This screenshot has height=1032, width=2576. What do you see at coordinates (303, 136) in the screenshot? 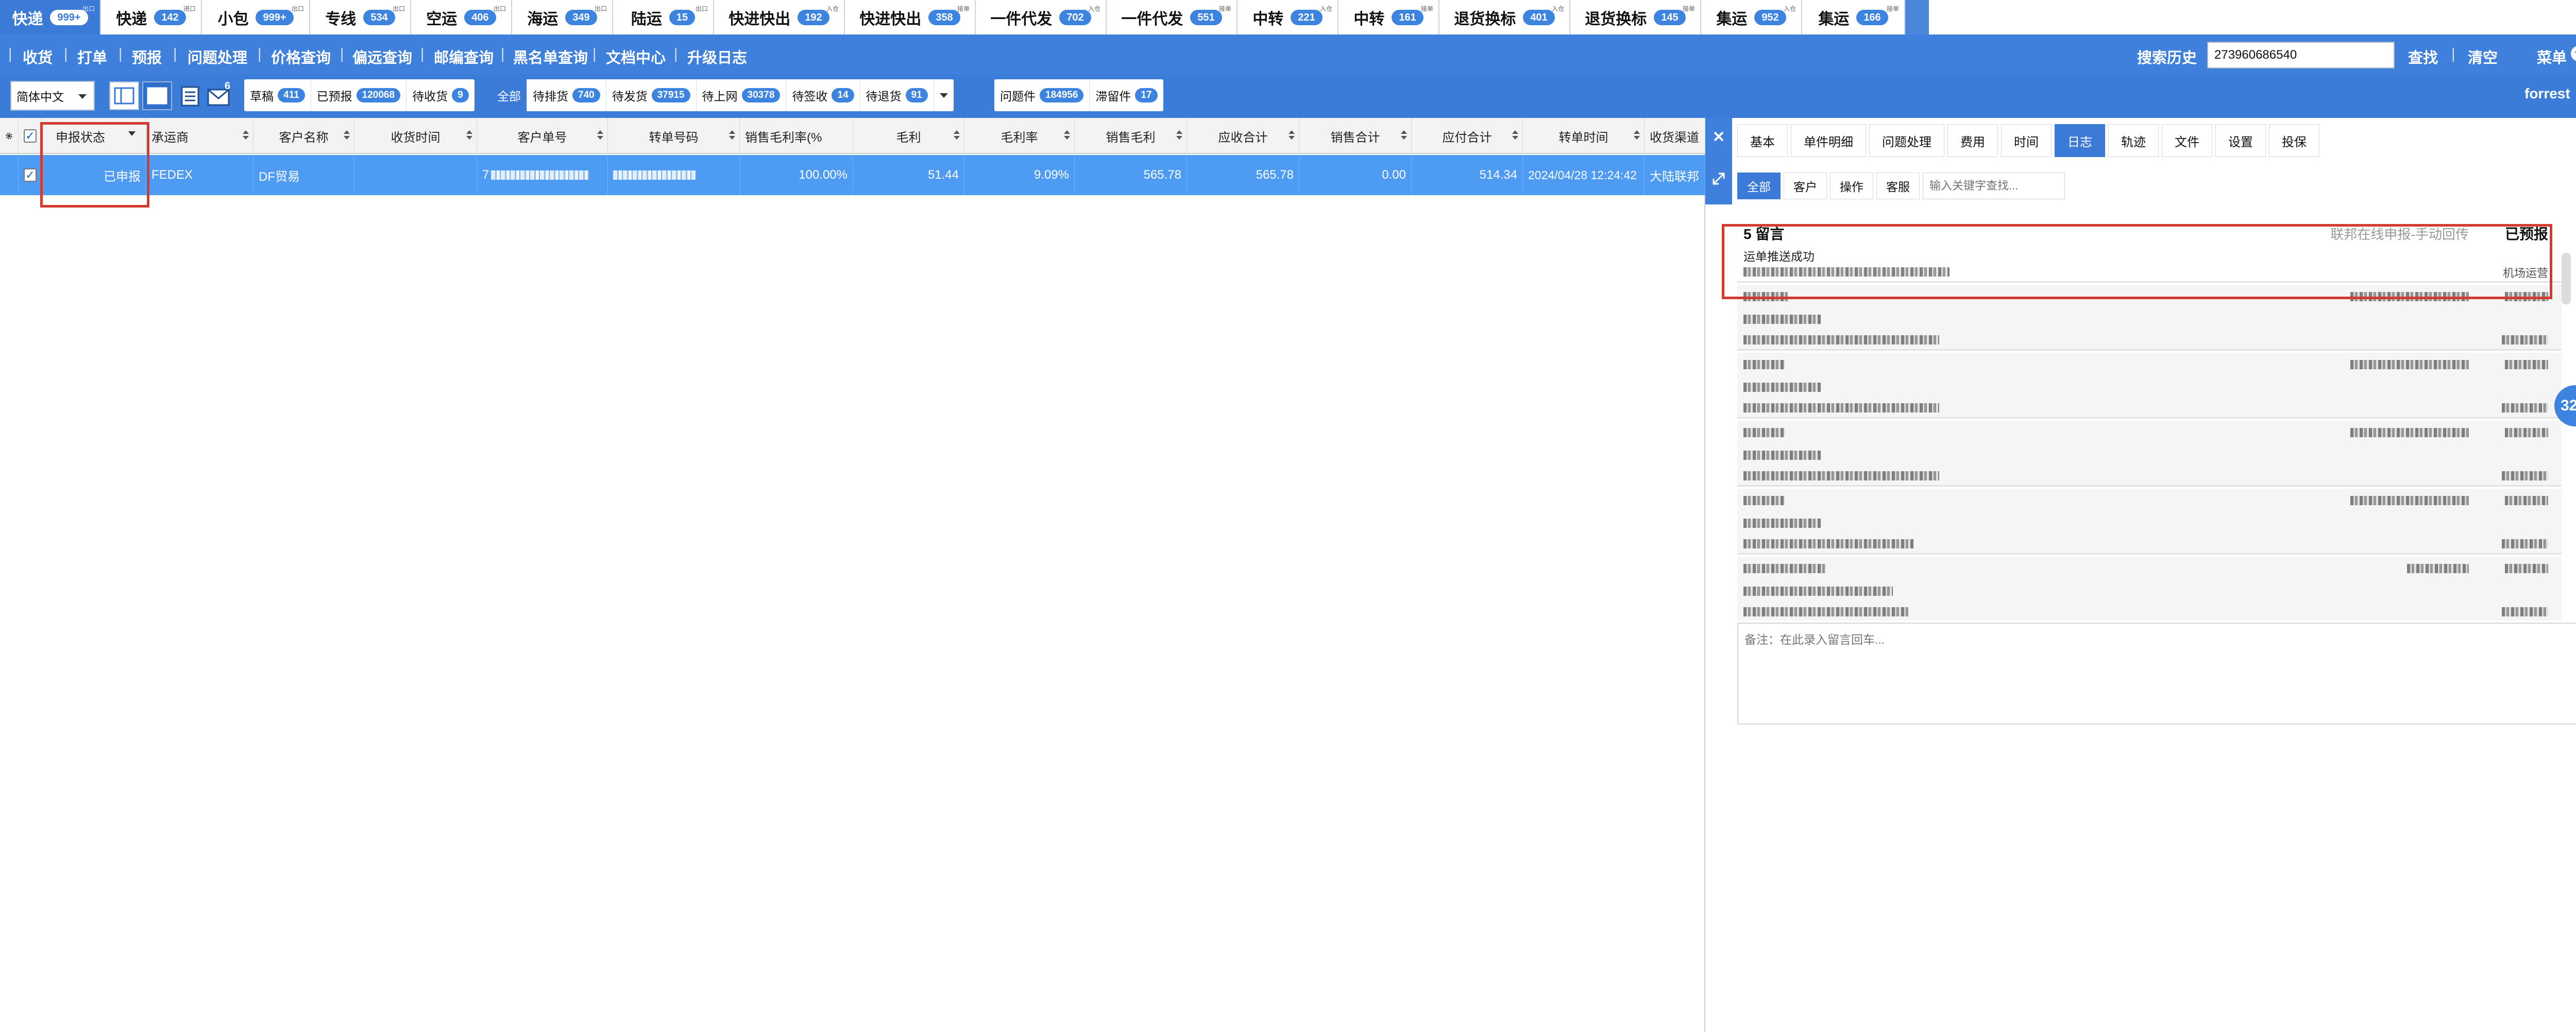
I see `col-customer-name: 客户名称` at bounding box center [303, 136].